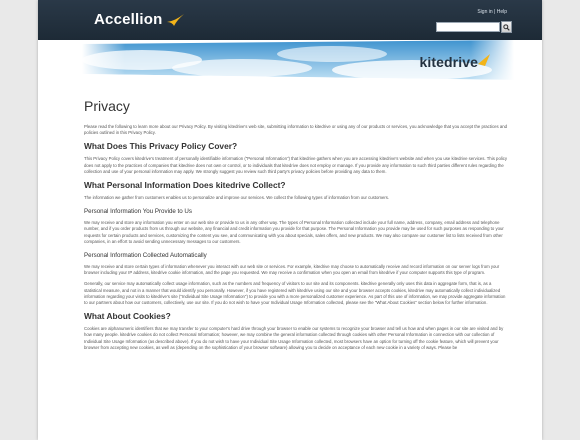 The image size is (580, 440). I want to click on search-input, so click(468, 27).